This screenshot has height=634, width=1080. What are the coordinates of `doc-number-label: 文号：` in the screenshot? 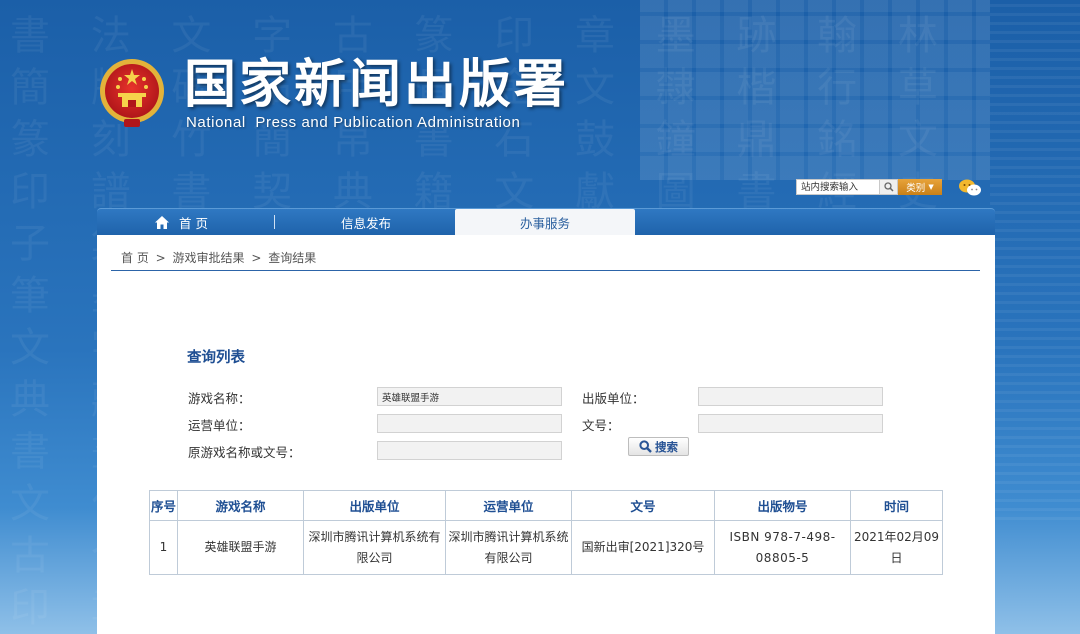 It's located at (601, 425).